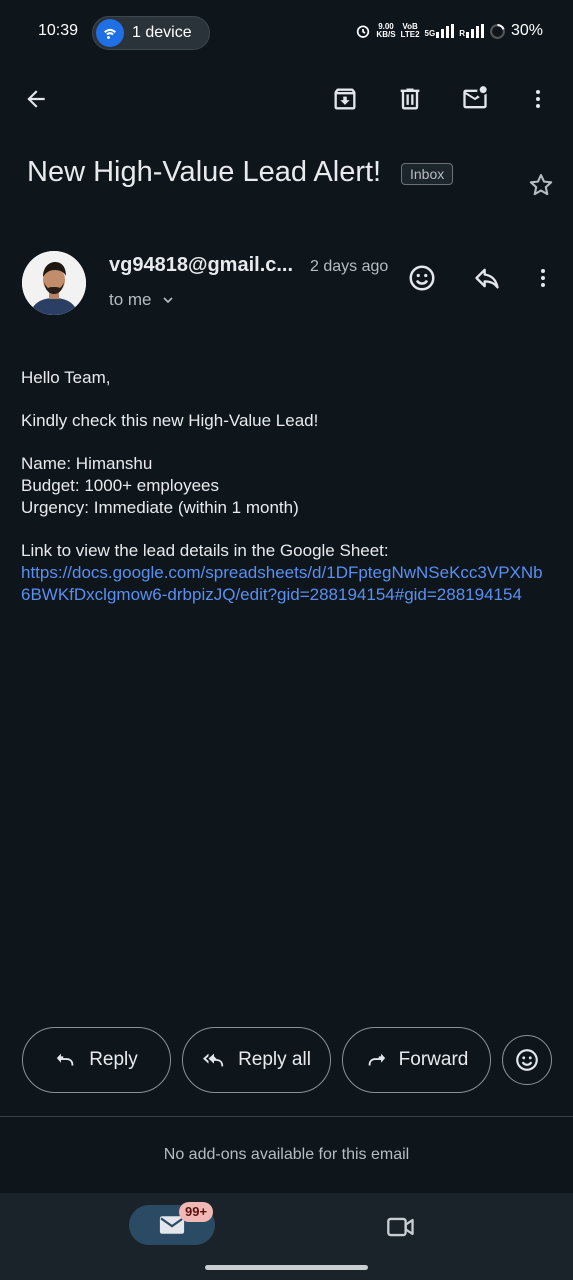 The image size is (573, 1280). Describe the element at coordinates (196, 1212) in the screenshot. I see `mail-count-badge: 99+` at that location.